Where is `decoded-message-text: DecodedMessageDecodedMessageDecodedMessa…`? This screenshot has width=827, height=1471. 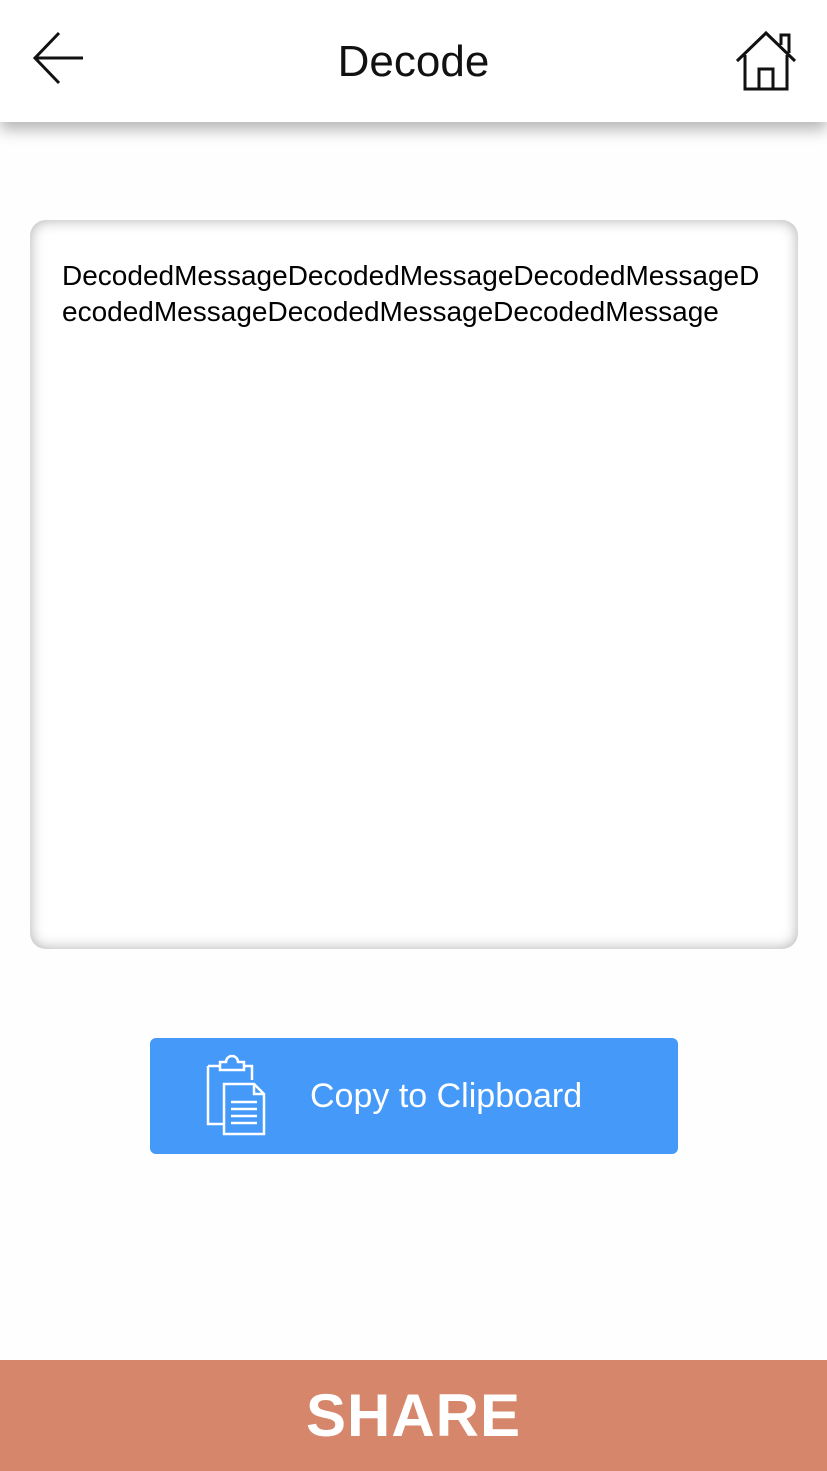 decoded-message-text: DecodedMessageDecodedMessageDecodedMessa… is located at coordinates (411, 293).